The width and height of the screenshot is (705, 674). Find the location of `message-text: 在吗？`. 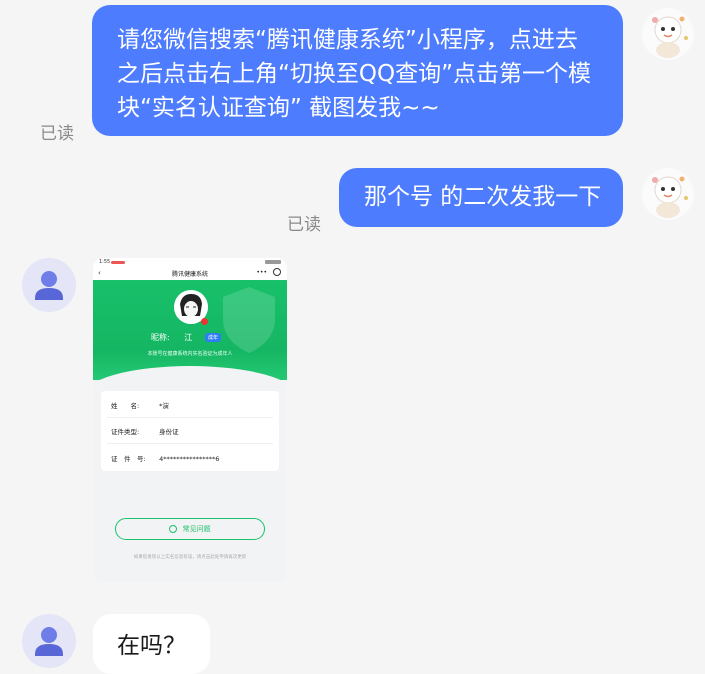

message-text: 在吗？ is located at coordinates (151, 646).